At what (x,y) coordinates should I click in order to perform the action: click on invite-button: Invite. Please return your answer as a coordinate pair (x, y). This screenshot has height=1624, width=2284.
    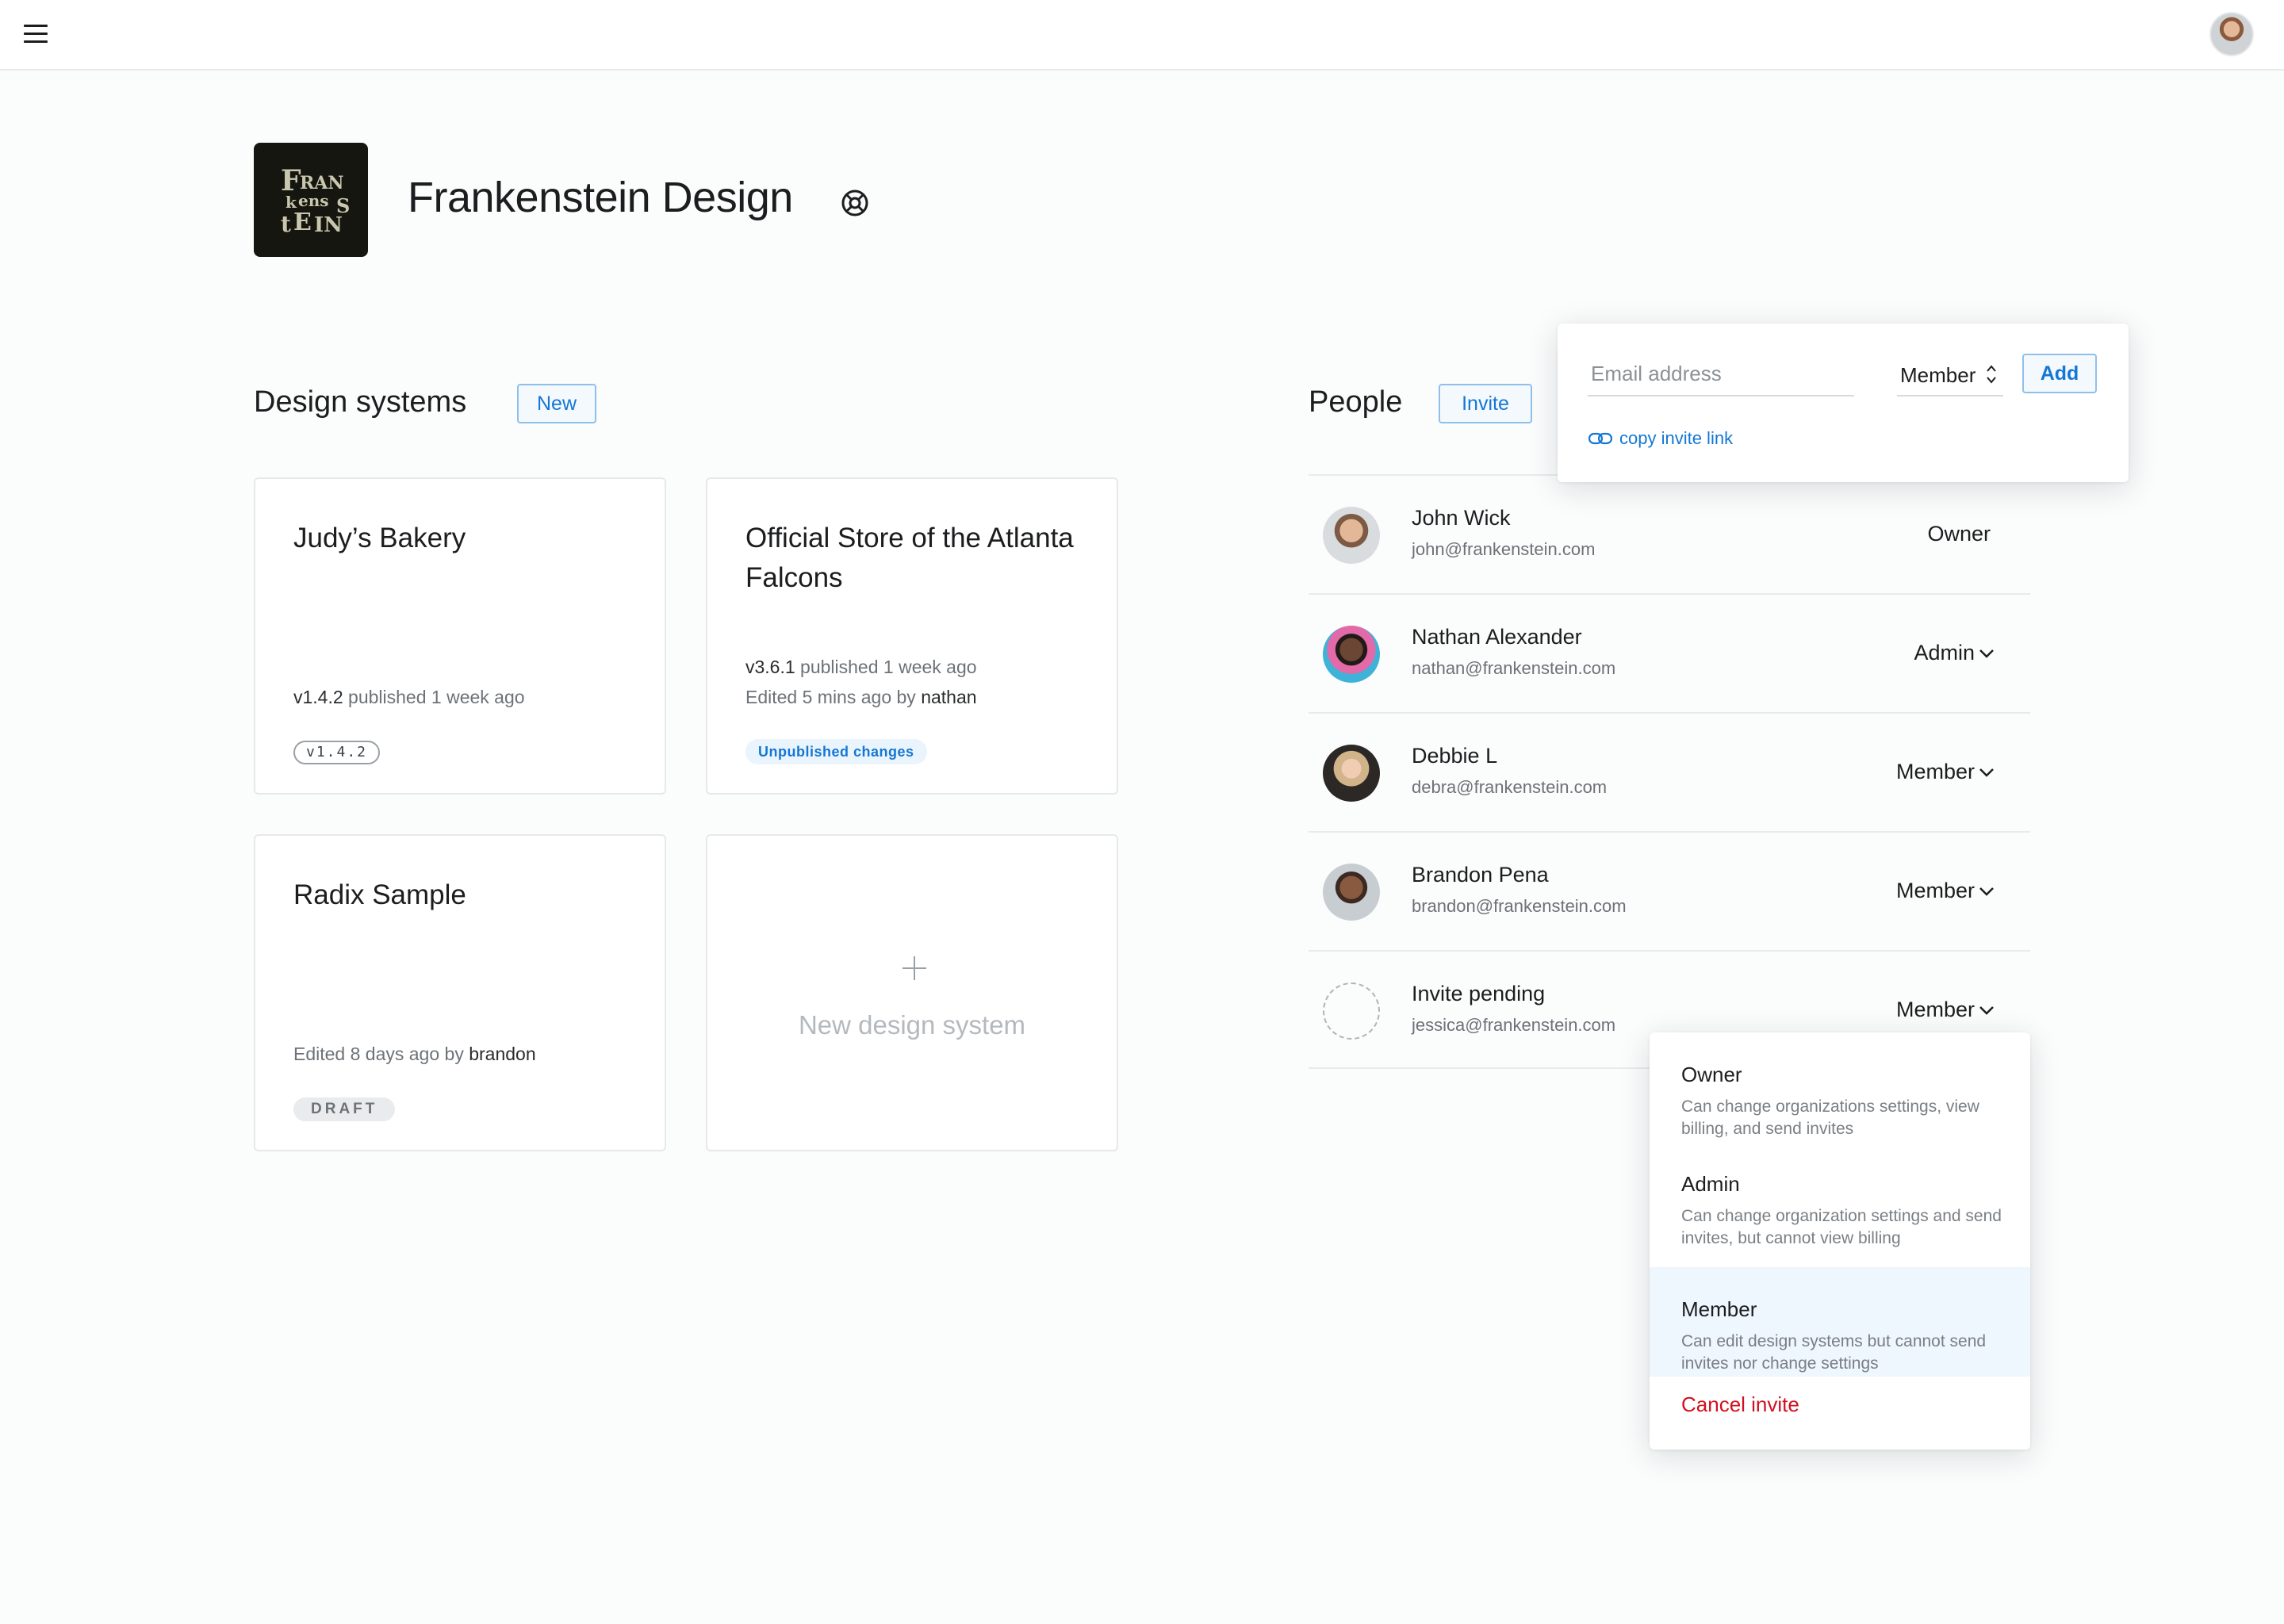
    Looking at the image, I should click on (1485, 403).